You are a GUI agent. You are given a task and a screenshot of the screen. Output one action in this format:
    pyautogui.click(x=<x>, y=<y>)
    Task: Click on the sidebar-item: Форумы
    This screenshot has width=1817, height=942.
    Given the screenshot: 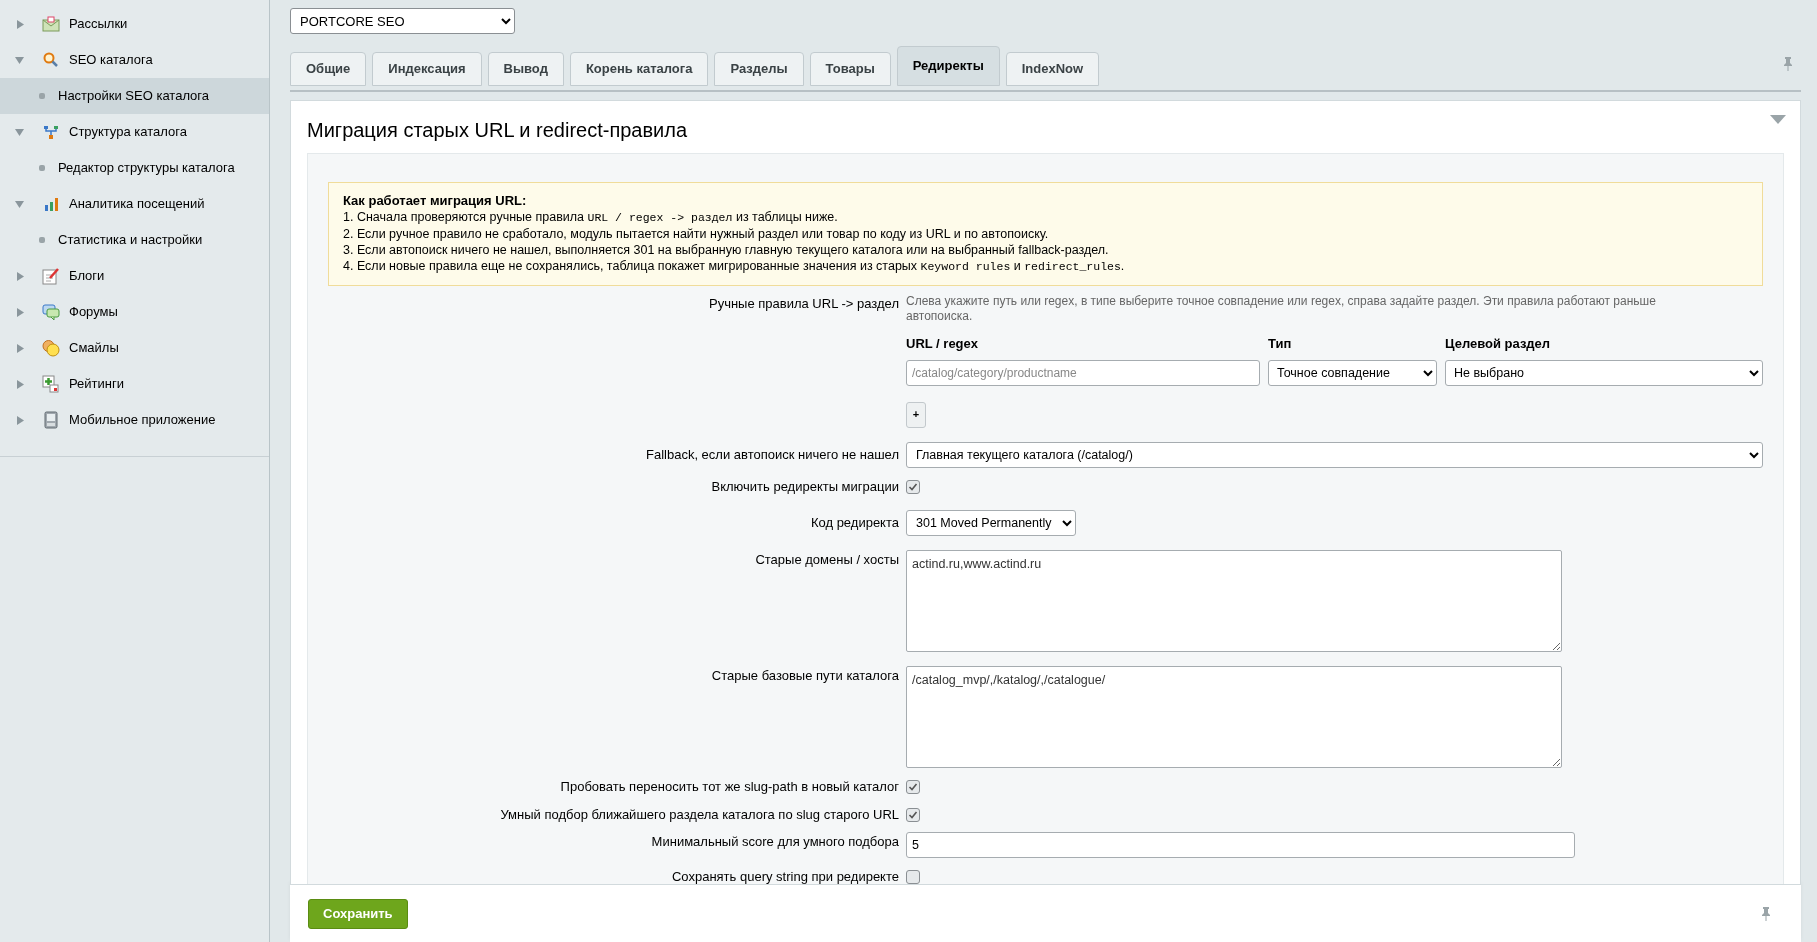 What is the action you would take?
    pyautogui.click(x=134, y=312)
    